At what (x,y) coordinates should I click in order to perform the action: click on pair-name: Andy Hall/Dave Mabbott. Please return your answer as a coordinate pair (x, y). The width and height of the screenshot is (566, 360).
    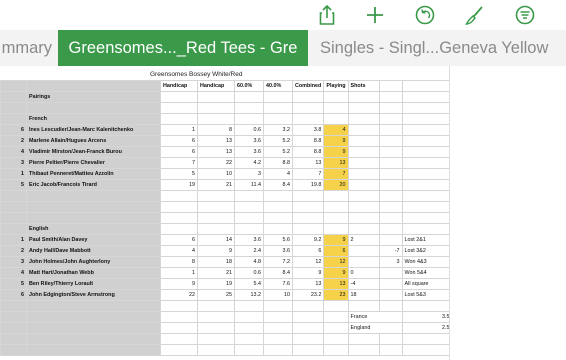
    Looking at the image, I should click on (93, 251).